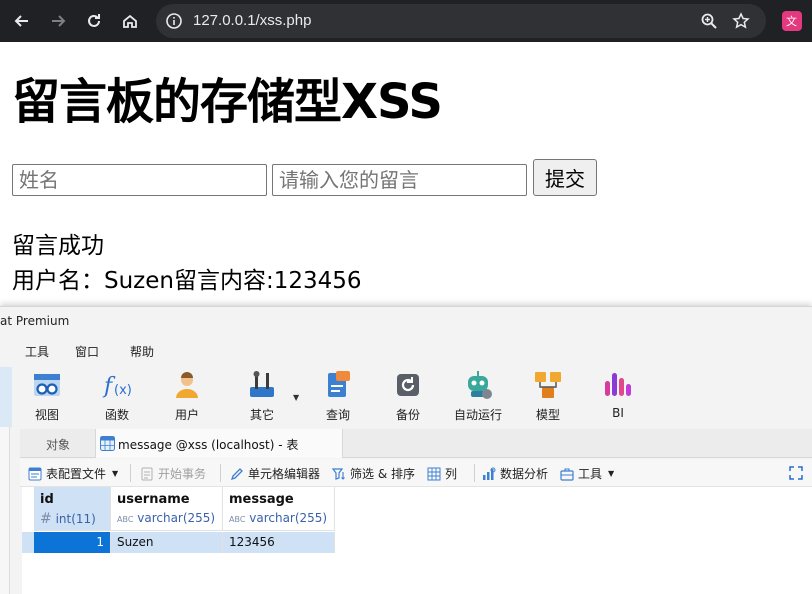  I want to click on tab-objects: 对象, so click(58, 444).